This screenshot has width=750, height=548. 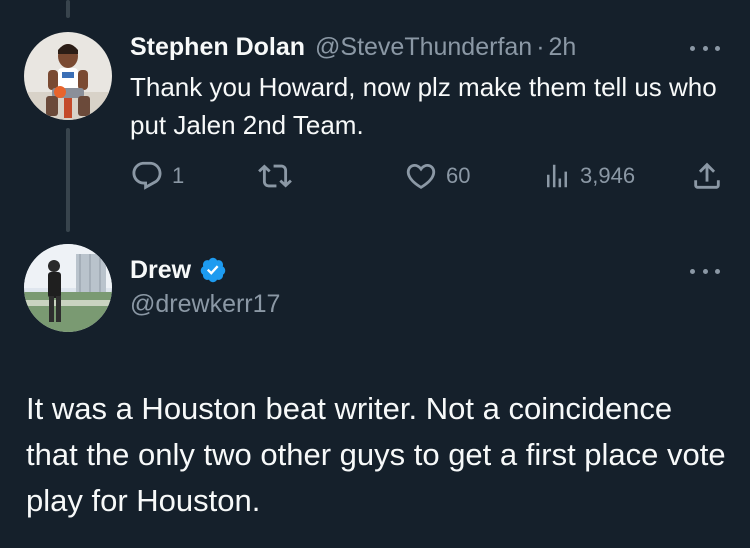 I want to click on views-button: 3,946, so click(x=588, y=176).